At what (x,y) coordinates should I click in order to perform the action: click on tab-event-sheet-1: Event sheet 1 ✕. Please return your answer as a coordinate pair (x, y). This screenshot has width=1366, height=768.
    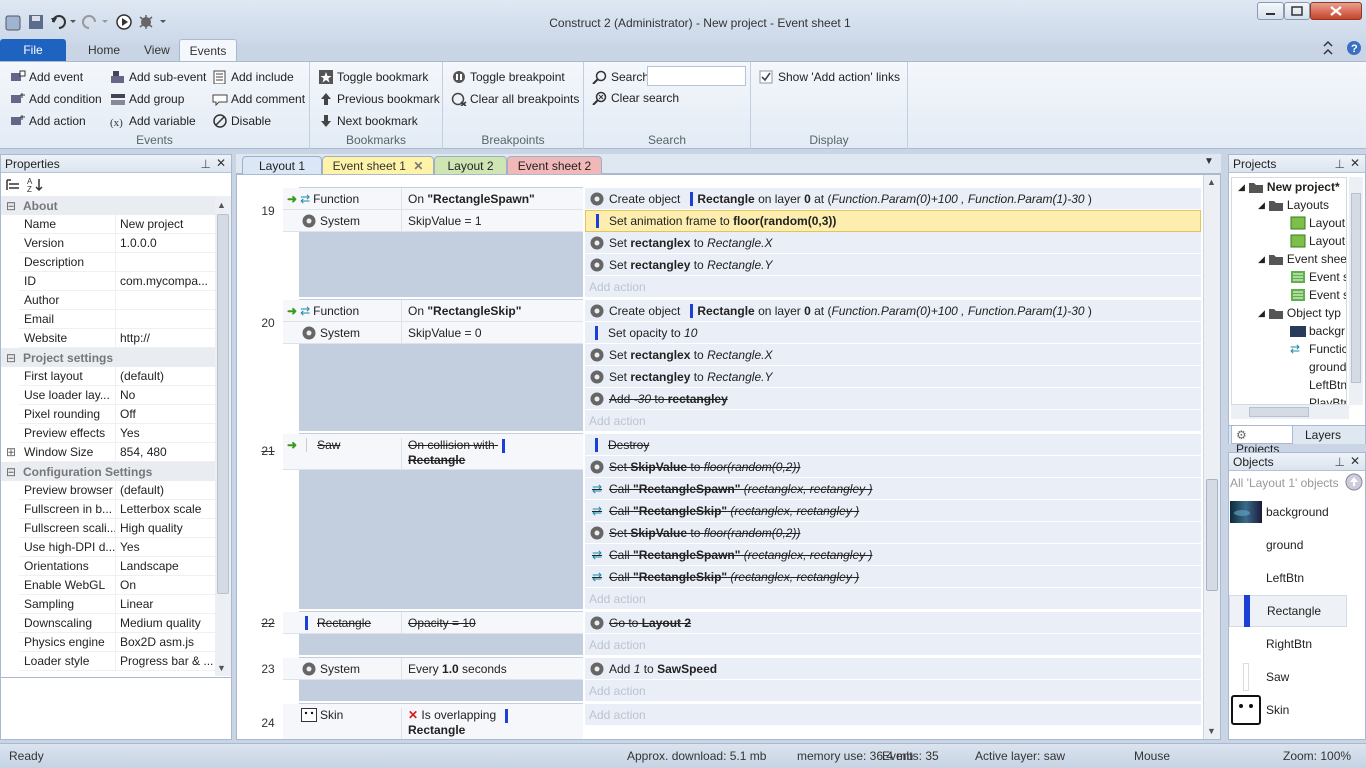
    Looking at the image, I should click on (378, 165).